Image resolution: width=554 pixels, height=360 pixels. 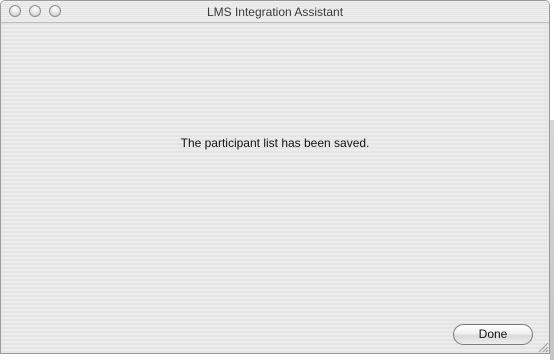 I want to click on status-message: The participant list has been saved., so click(x=275, y=143).